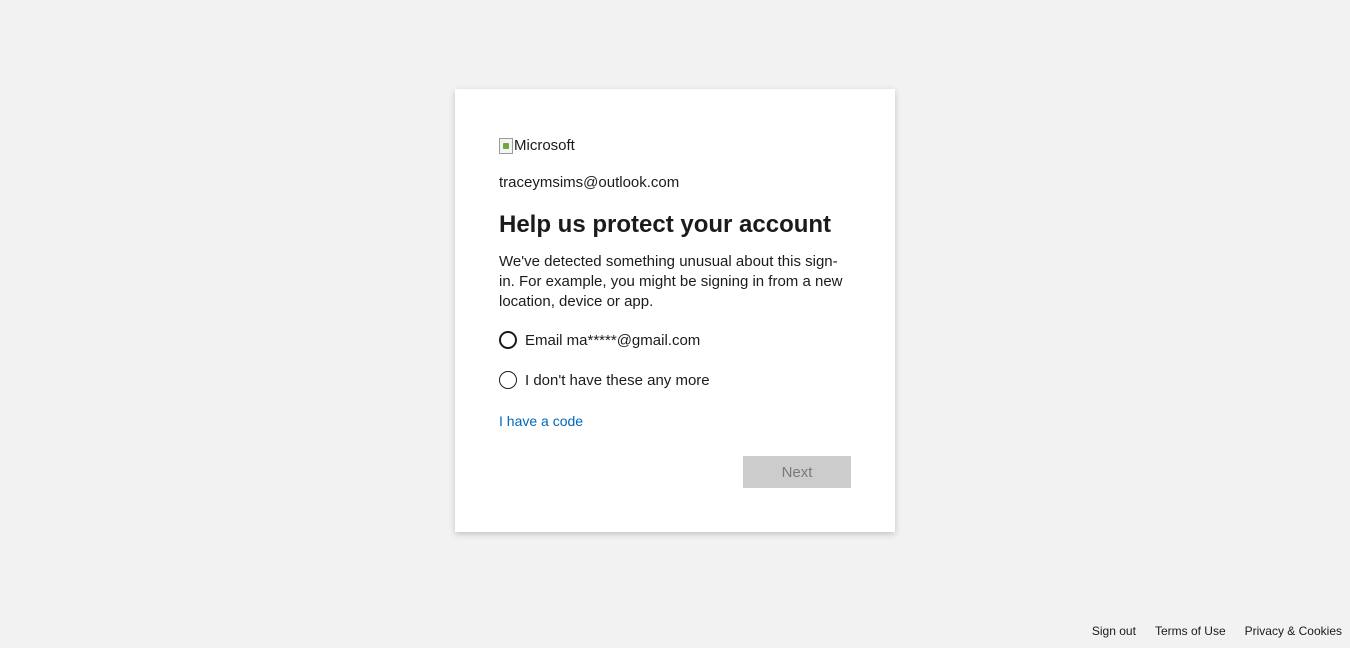  What do you see at coordinates (613, 340) in the screenshot?
I see `option-email-label: Email ma*****@gmail.com` at bounding box center [613, 340].